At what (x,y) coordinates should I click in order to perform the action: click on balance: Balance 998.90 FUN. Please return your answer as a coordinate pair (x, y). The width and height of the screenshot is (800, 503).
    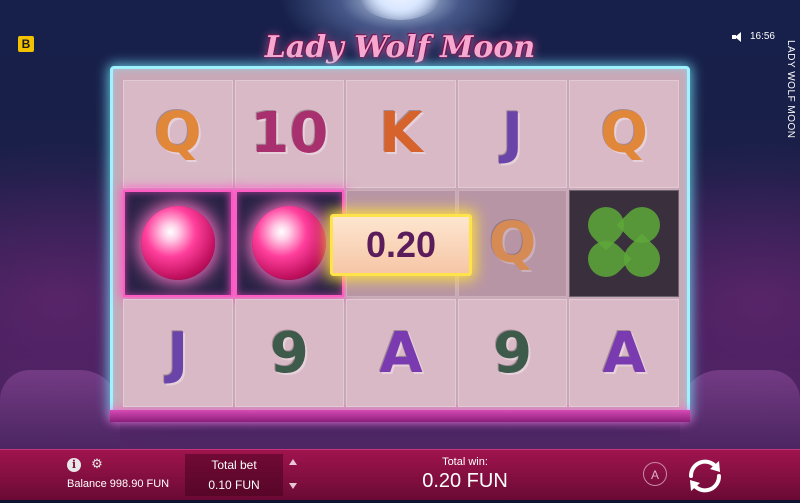
    Looking at the image, I should click on (118, 484).